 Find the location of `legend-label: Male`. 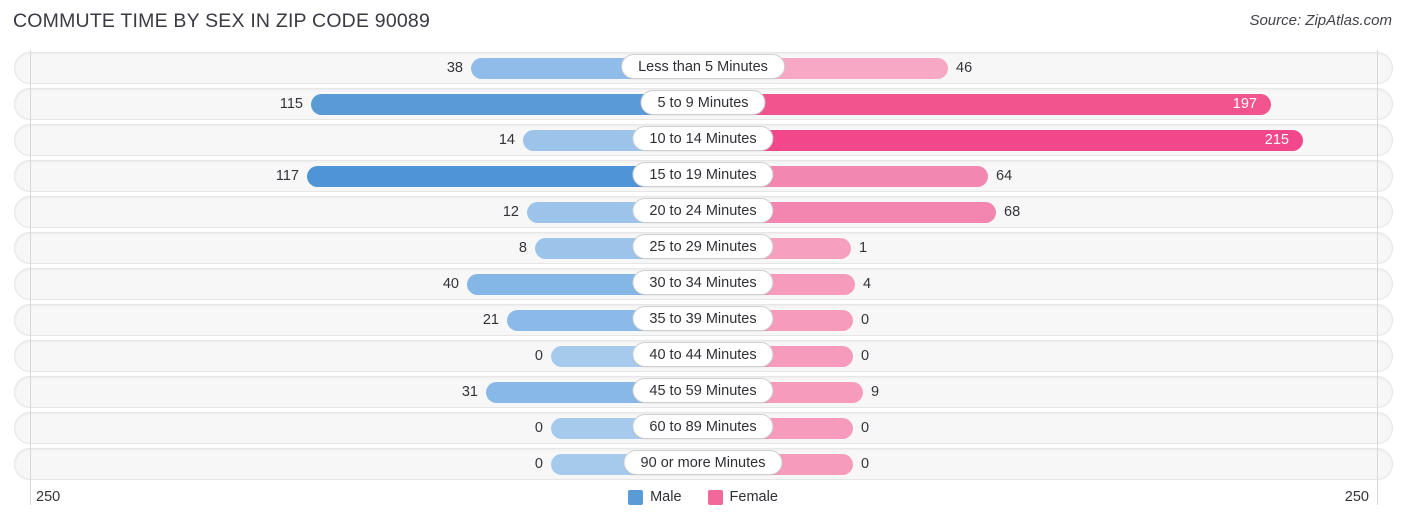

legend-label: Male is located at coordinates (666, 497).